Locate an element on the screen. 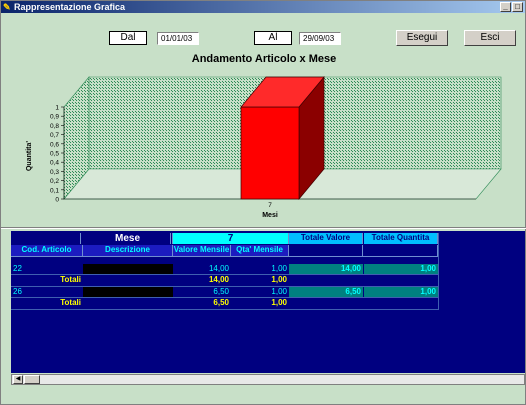 This screenshot has width=526, height=405. bar-front is located at coordinates (270, 153).